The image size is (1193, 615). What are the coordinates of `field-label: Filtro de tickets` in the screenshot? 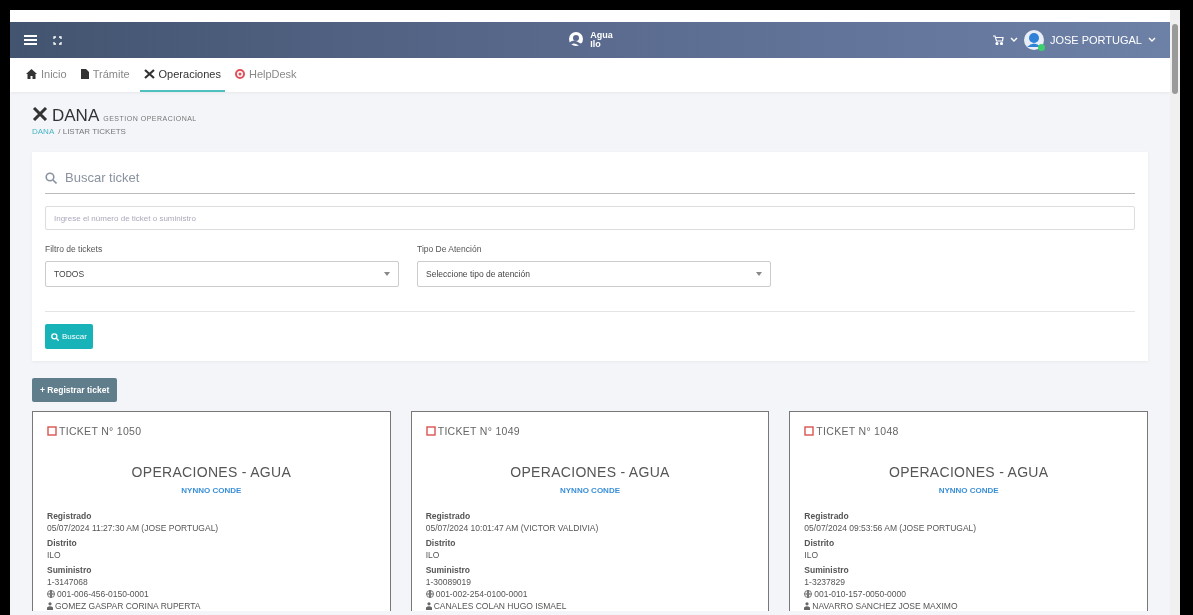 It's located at (74, 249).